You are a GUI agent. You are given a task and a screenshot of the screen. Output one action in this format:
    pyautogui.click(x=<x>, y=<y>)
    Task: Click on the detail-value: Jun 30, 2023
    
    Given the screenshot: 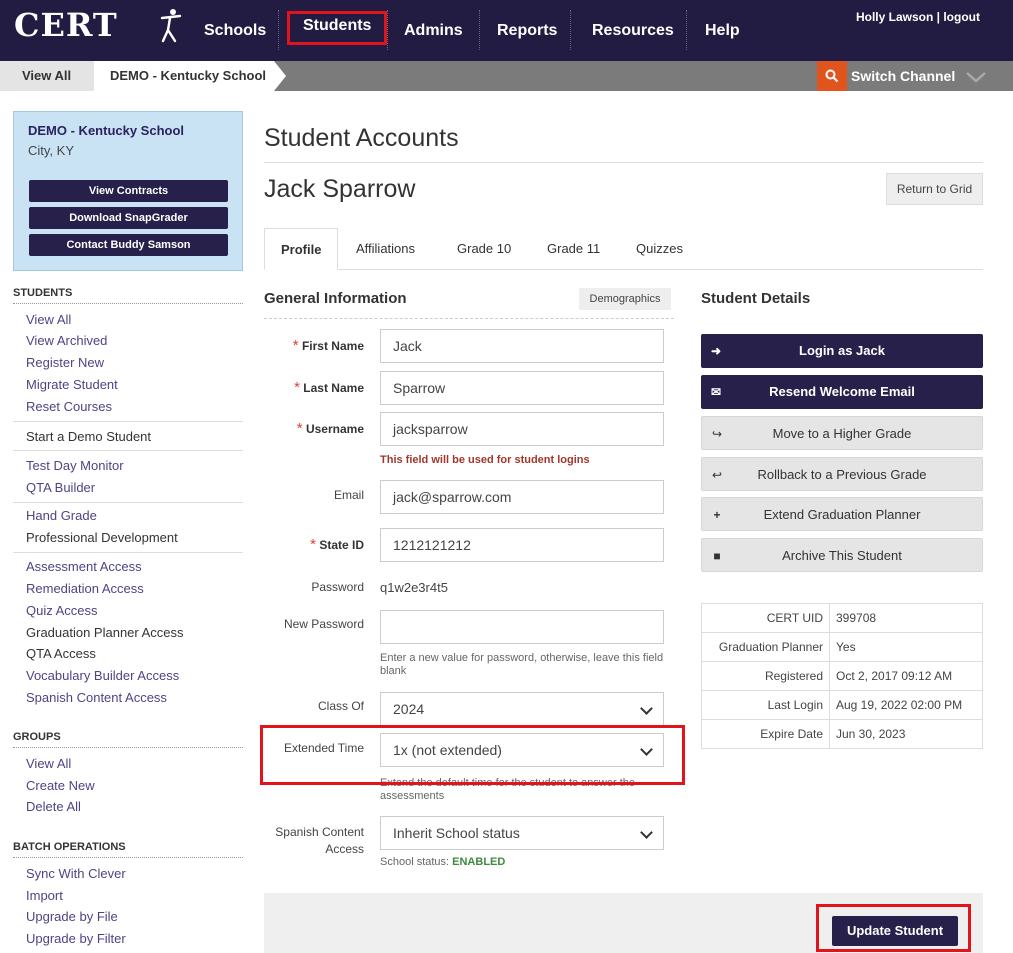 What is the action you would take?
    pyautogui.click(x=906, y=734)
    